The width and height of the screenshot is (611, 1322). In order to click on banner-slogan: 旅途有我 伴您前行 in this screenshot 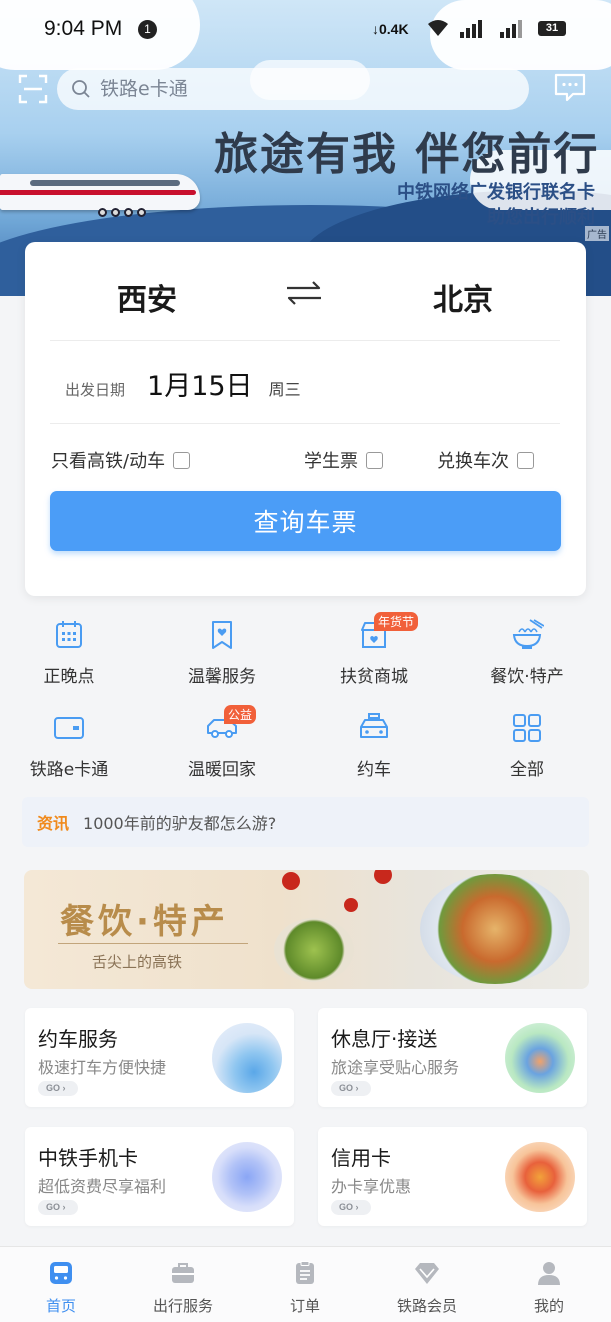, I will do `click(407, 154)`.